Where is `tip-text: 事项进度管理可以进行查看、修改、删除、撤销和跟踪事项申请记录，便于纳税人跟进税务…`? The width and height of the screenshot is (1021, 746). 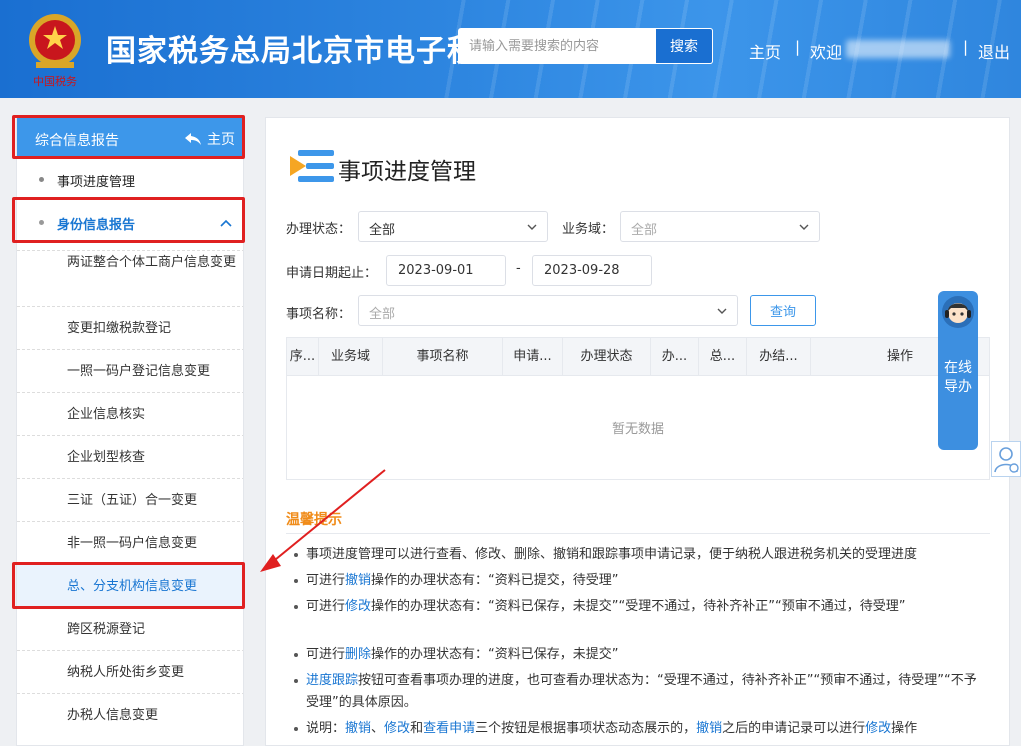
tip-text: 事项进度管理可以进行查看、修改、删除、撤销和跟踪事项申请记录，便于纳税人跟进税务… is located at coordinates (612, 554).